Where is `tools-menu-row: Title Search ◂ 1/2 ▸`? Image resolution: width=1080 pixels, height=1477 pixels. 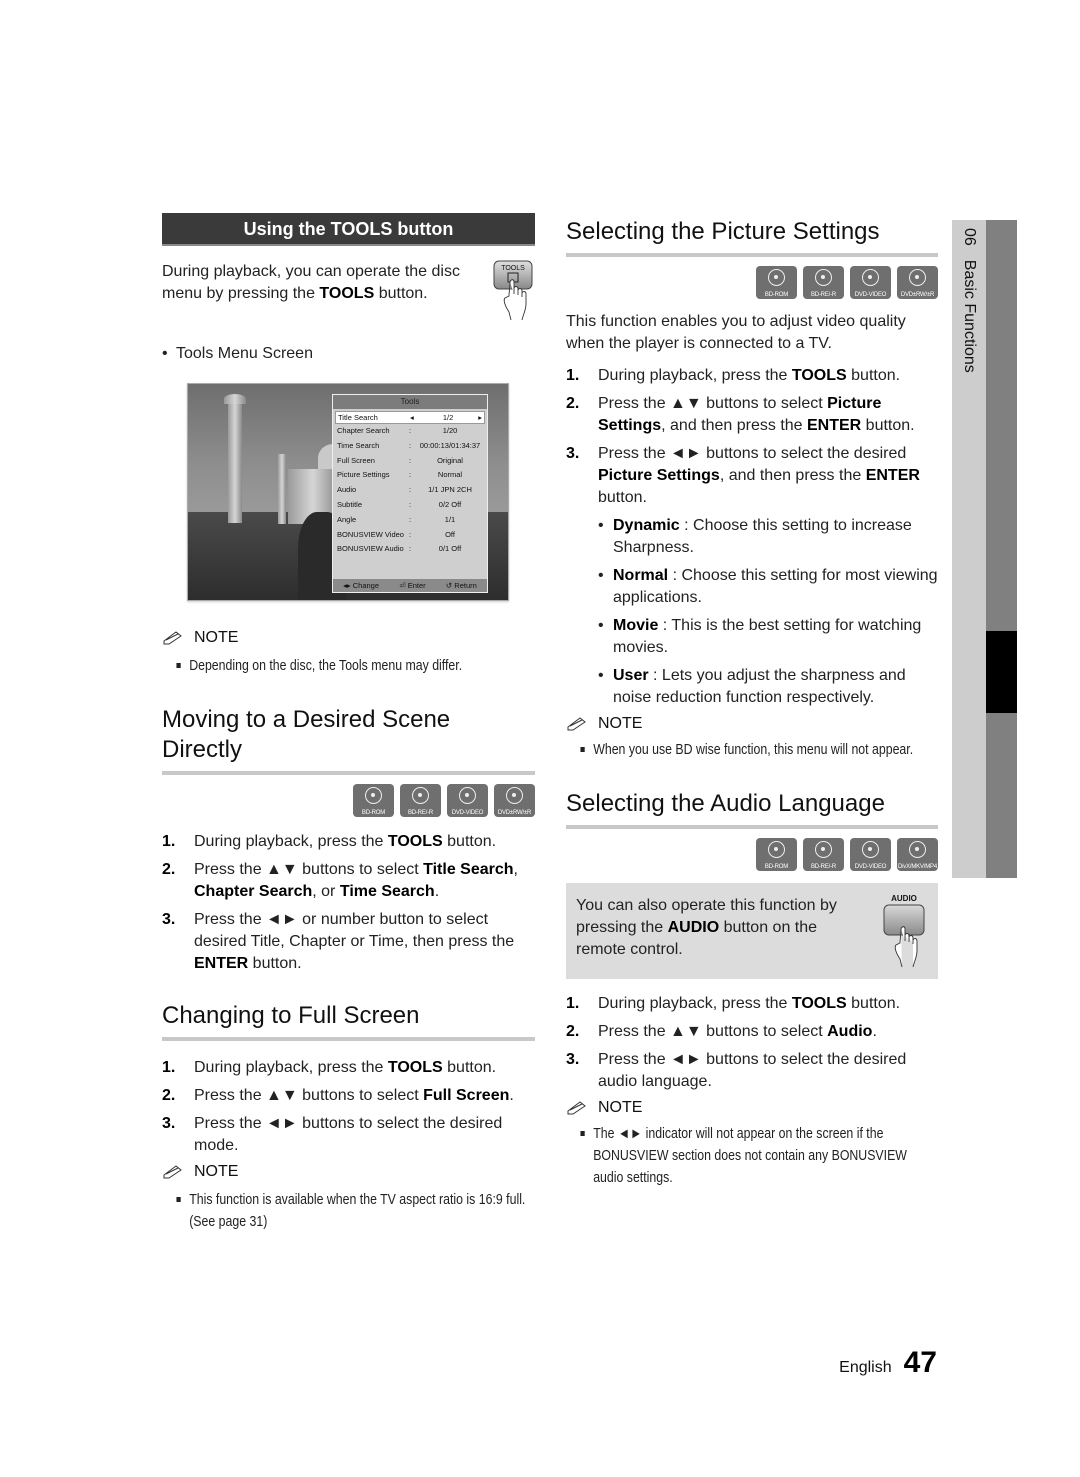 tools-menu-row: Title Search ◂ 1/2 ▸ is located at coordinates (410, 417).